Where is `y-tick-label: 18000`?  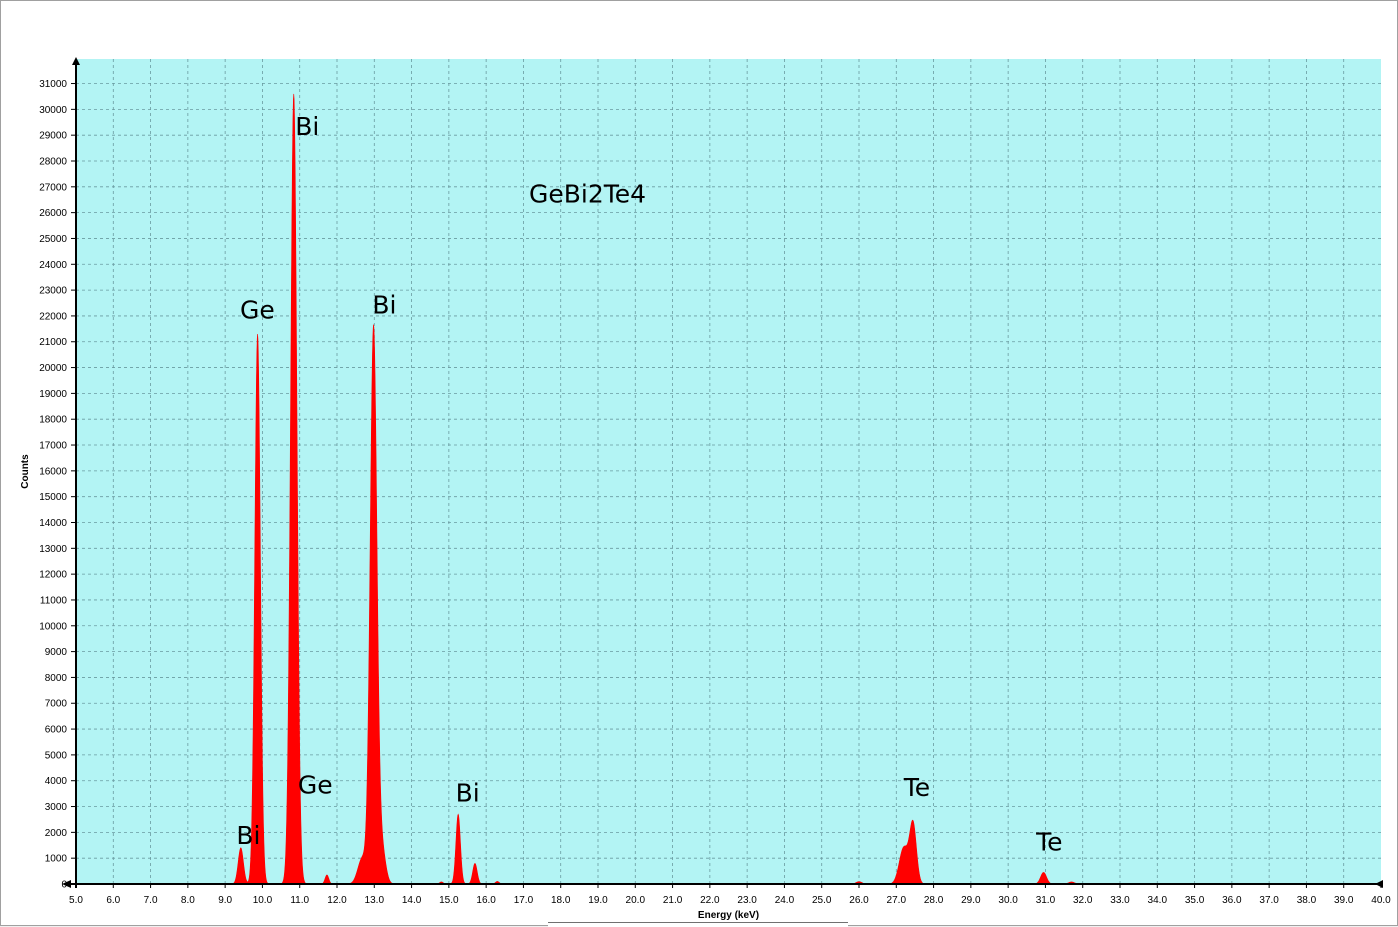 y-tick-label: 18000 is located at coordinates (53, 420).